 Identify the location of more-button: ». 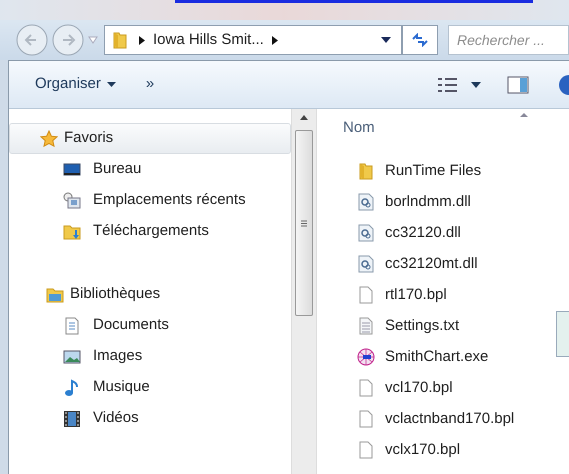
(150, 84).